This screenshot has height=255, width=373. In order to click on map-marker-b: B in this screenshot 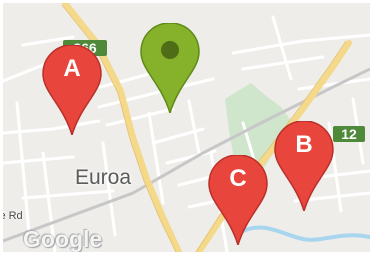, I will do `click(304, 166)`.